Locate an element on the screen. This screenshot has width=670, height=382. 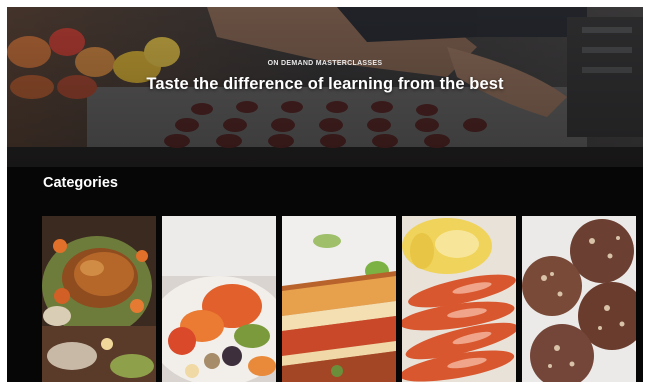
categories-title: Categories is located at coordinates (80, 183).